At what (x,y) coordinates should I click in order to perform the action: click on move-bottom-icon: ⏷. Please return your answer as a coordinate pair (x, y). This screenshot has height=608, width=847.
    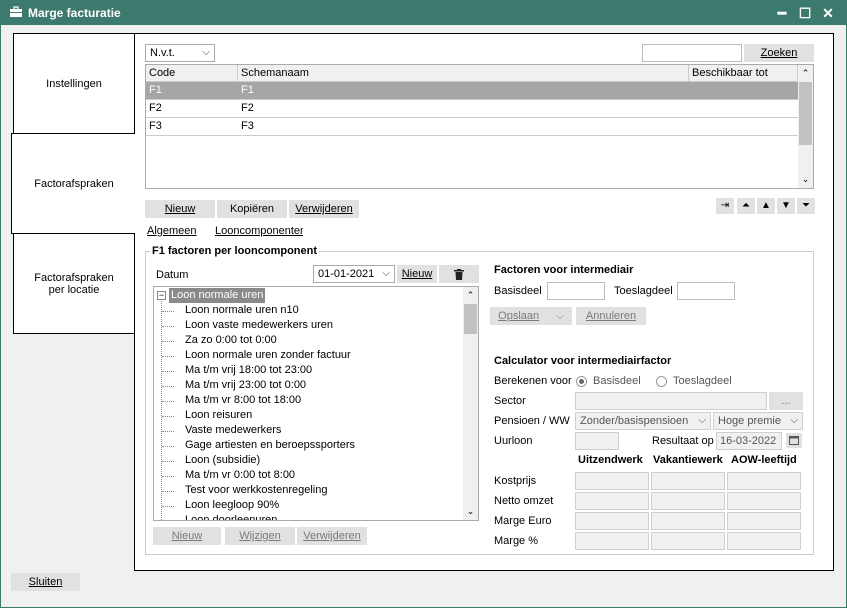
    Looking at the image, I should click on (806, 206).